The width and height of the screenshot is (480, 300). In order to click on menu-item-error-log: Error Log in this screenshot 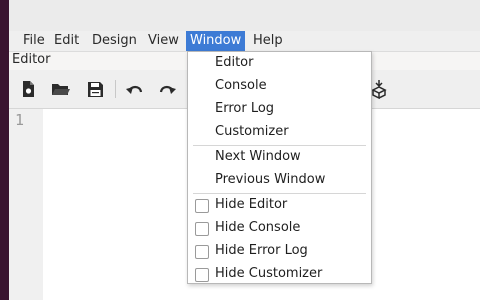, I will do `click(244, 109)`.